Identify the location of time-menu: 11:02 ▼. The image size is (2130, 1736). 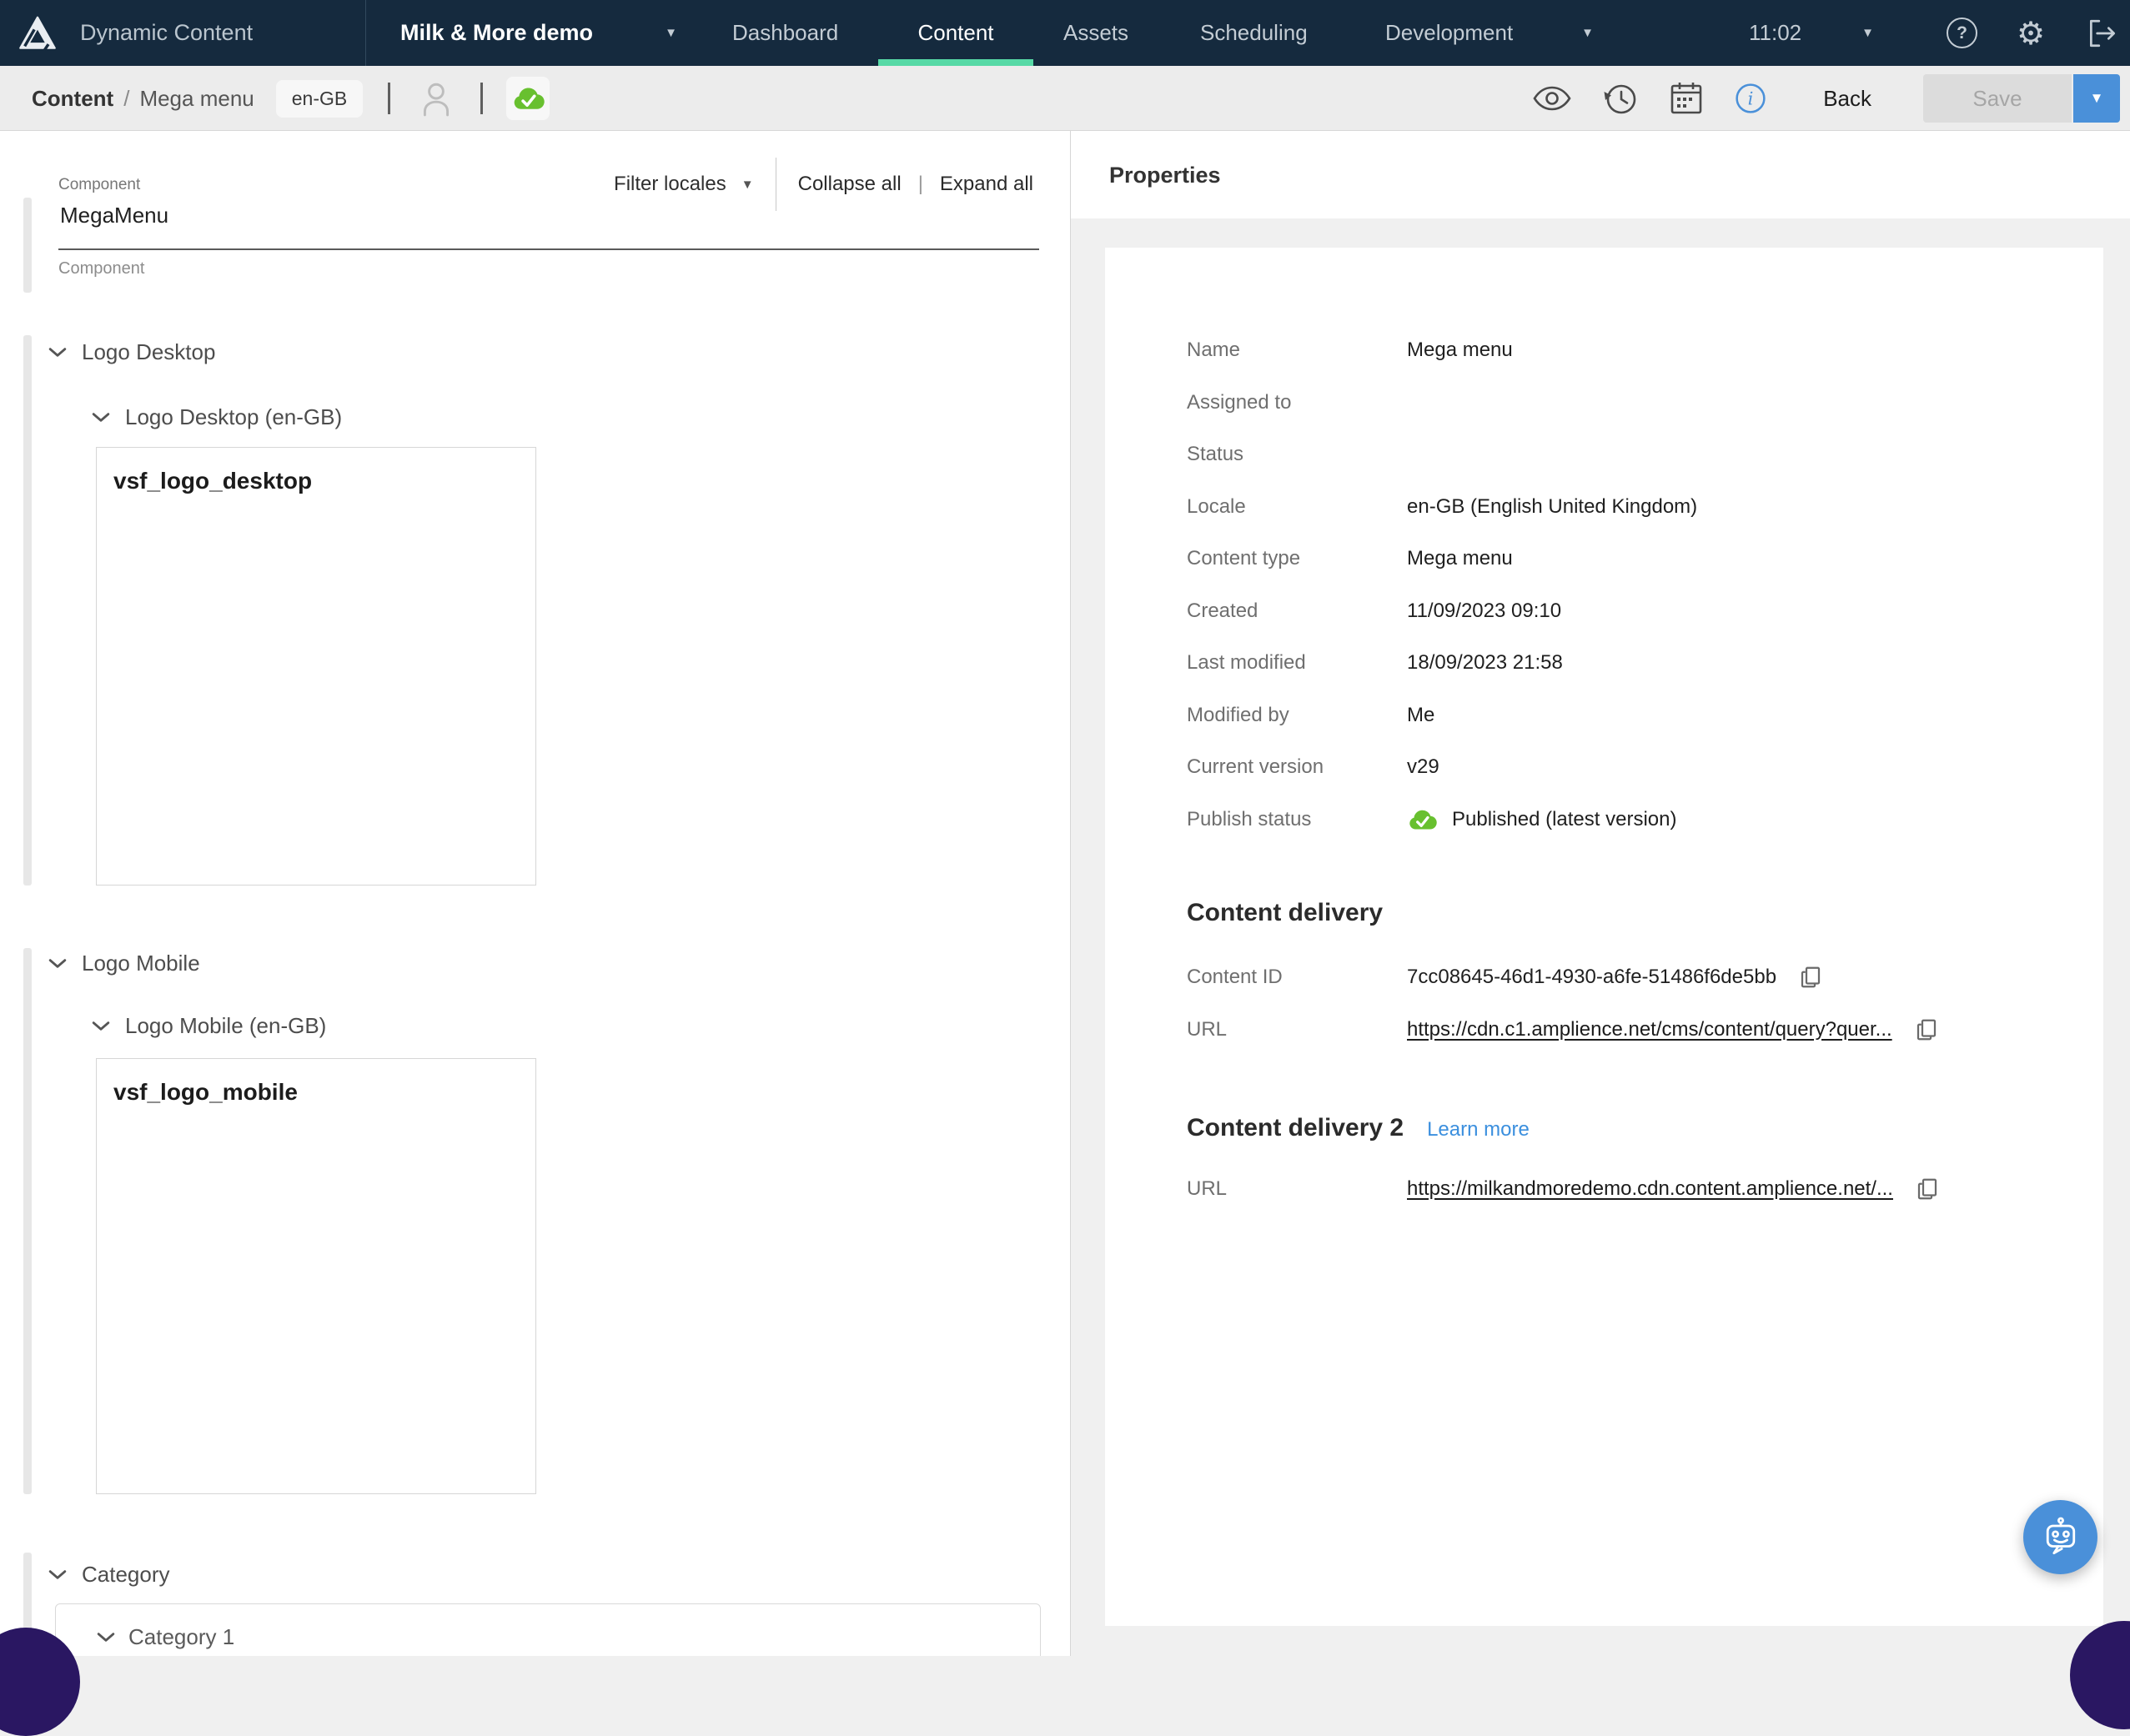
(1812, 33).